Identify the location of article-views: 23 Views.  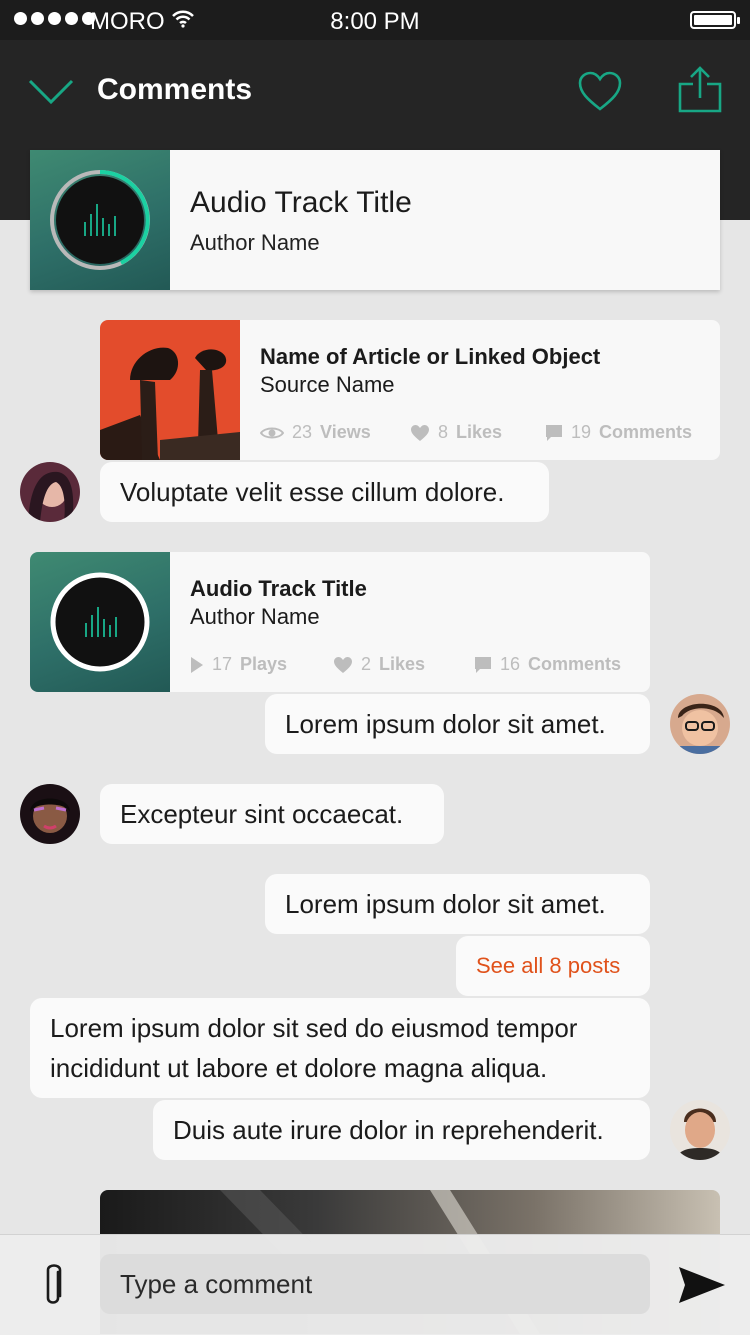
(315, 432).